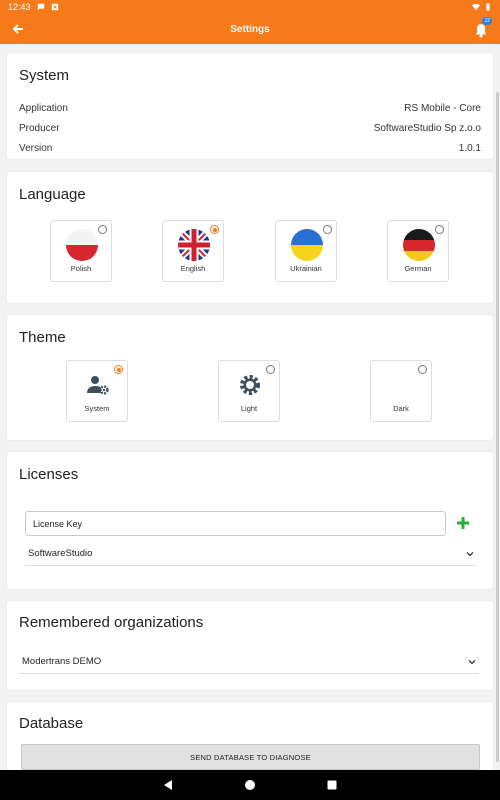 The width and height of the screenshot is (500, 800). Describe the element at coordinates (399, 385) in the screenshot. I see `moon-icon` at that location.